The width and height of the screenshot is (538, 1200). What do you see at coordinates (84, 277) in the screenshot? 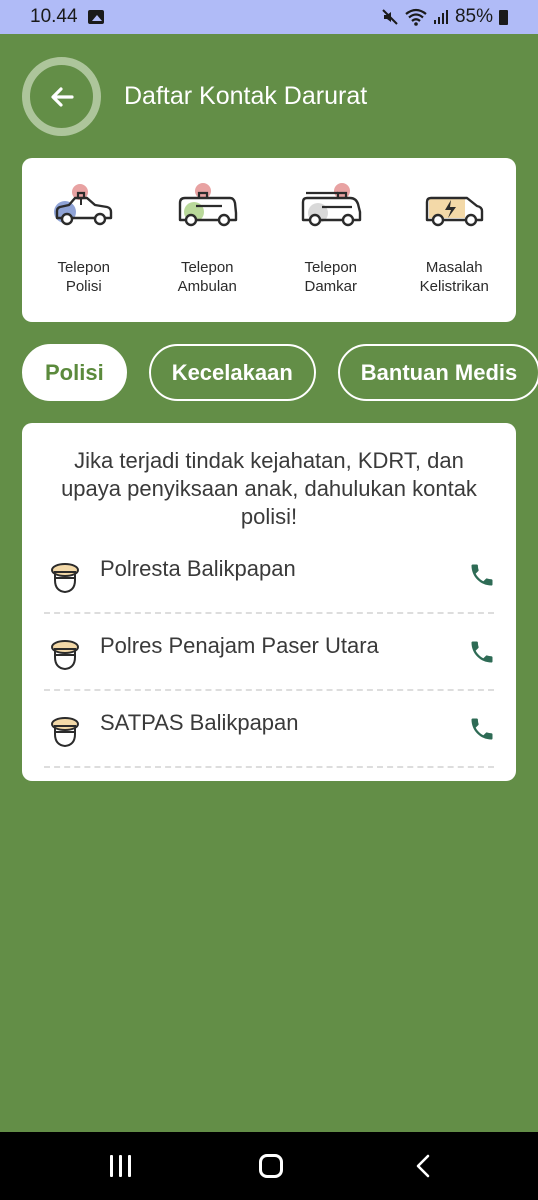
I see `category-label: Telepon Polisi` at bounding box center [84, 277].